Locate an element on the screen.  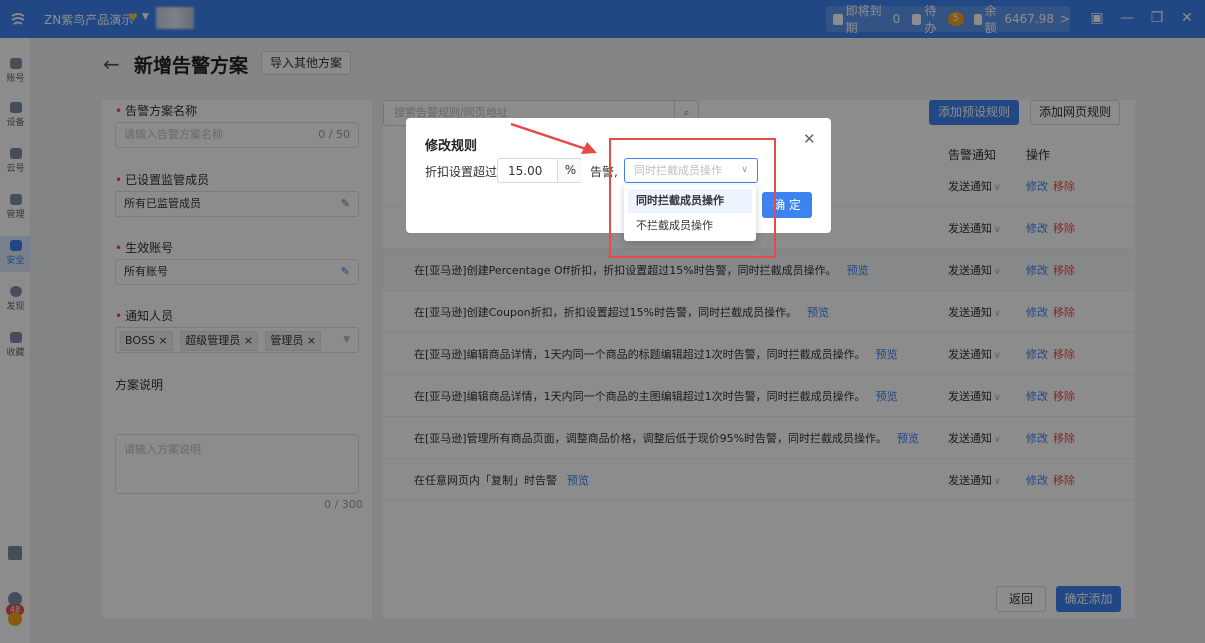
percent-unit: % is located at coordinates (570, 170).